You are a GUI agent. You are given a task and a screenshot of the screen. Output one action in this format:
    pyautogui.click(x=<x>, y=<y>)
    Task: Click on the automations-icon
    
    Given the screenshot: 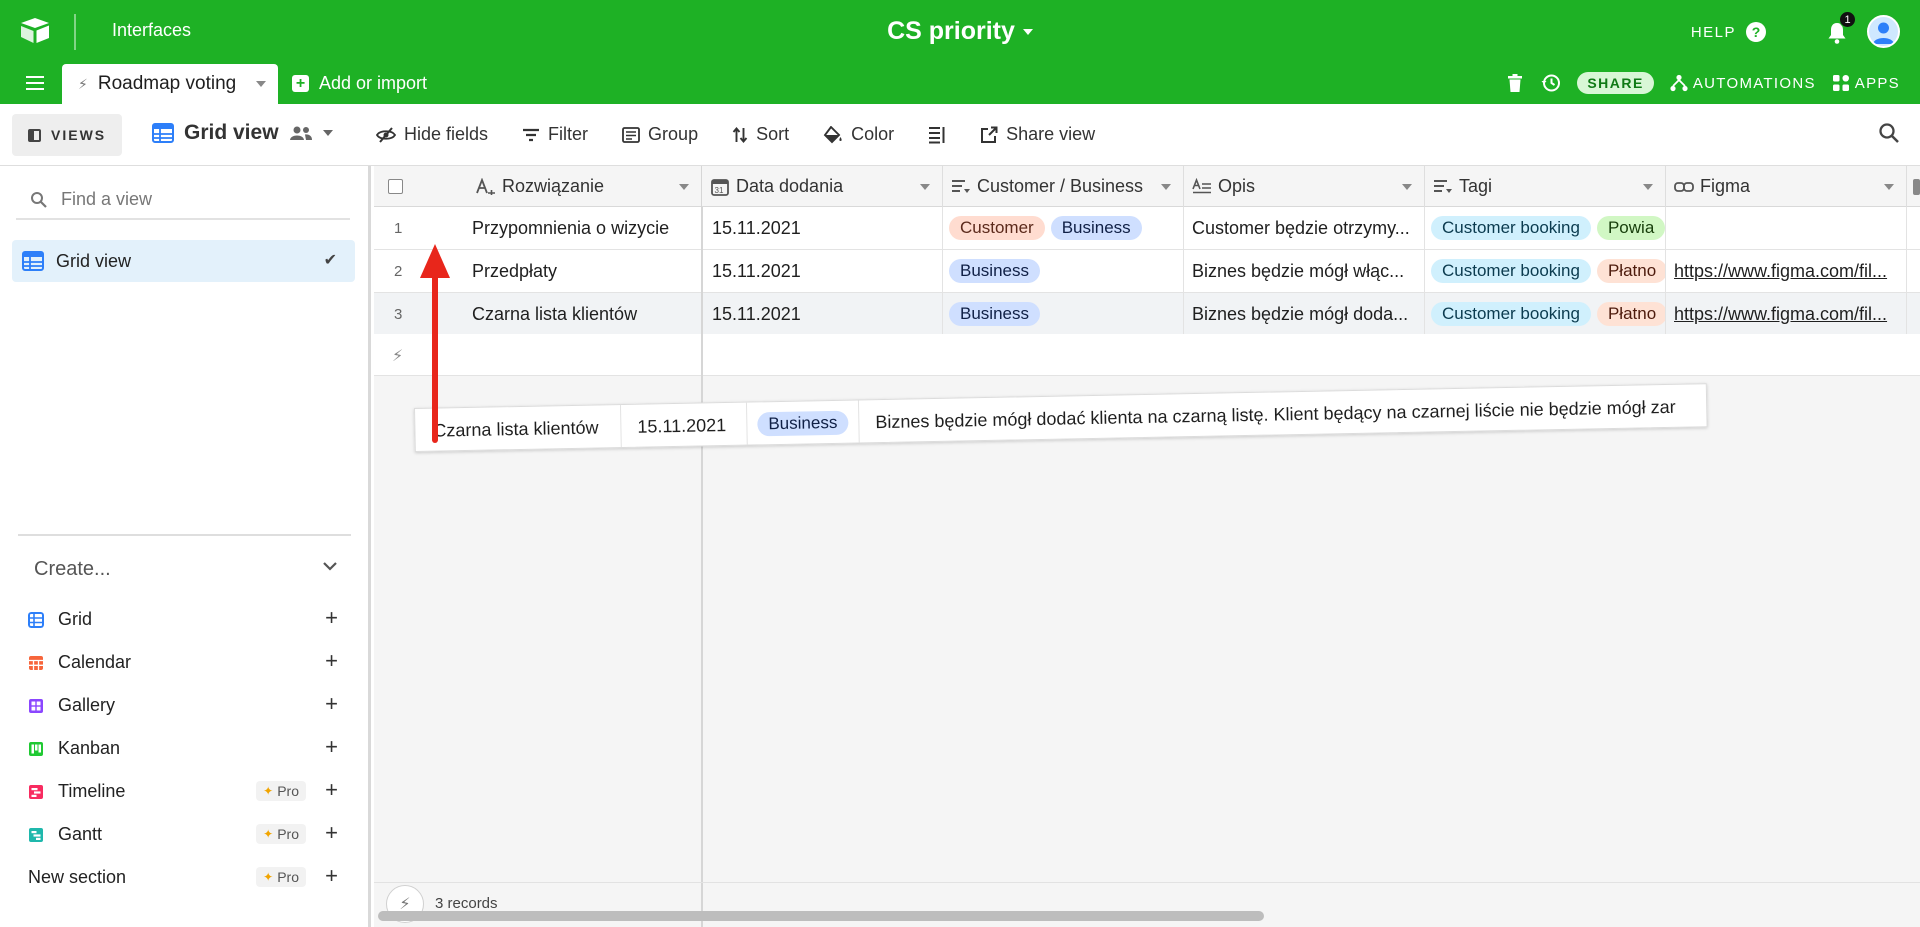 What is the action you would take?
    pyautogui.click(x=1679, y=83)
    